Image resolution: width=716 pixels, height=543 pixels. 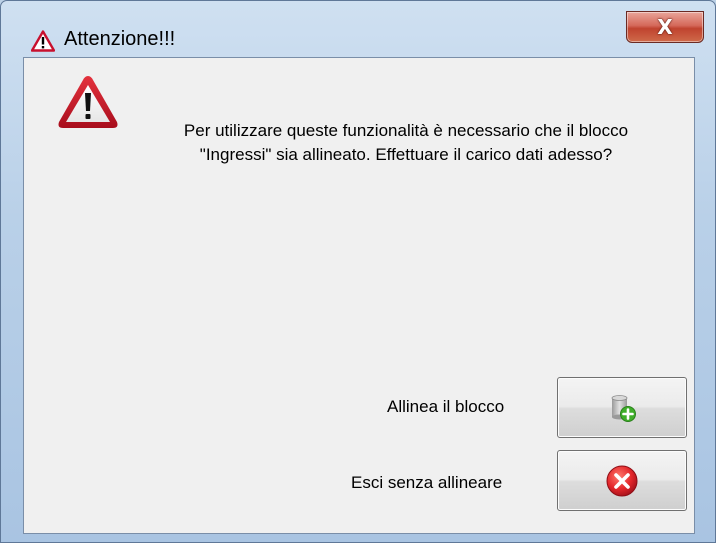 What do you see at coordinates (446, 406) in the screenshot?
I see `align-block-label: Allinea il blocco` at bounding box center [446, 406].